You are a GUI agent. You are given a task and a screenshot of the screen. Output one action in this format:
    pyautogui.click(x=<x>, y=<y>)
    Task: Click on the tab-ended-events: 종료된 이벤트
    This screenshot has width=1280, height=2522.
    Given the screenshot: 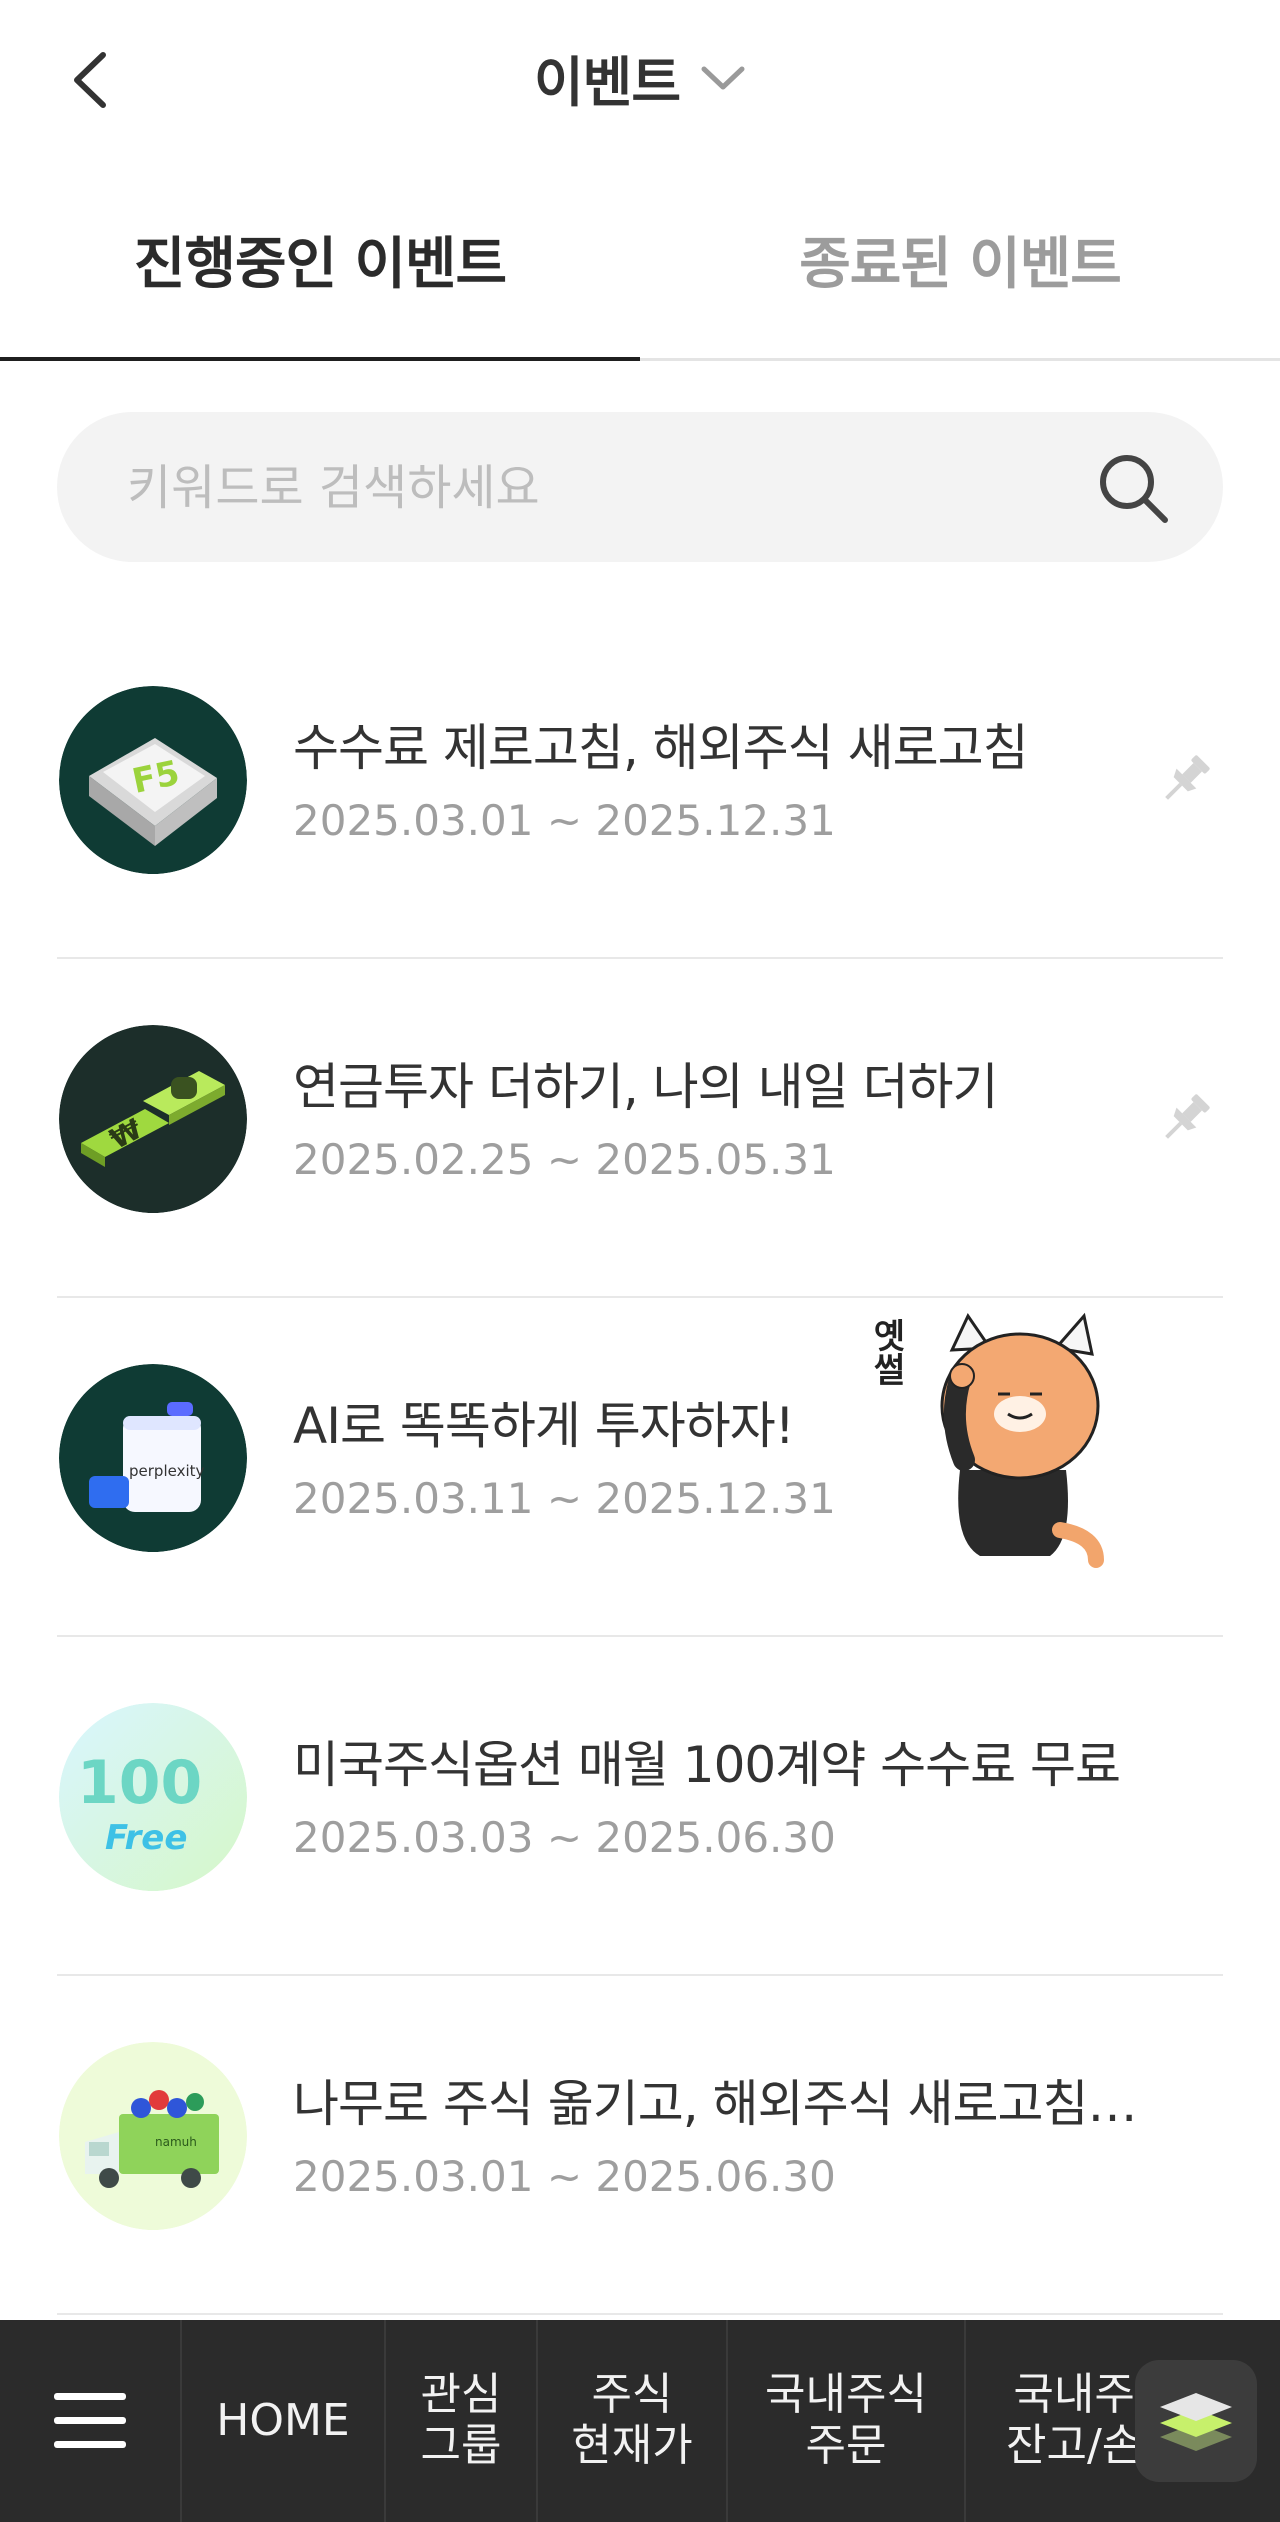 What is the action you would take?
    pyautogui.click(x=960, y=259)
    